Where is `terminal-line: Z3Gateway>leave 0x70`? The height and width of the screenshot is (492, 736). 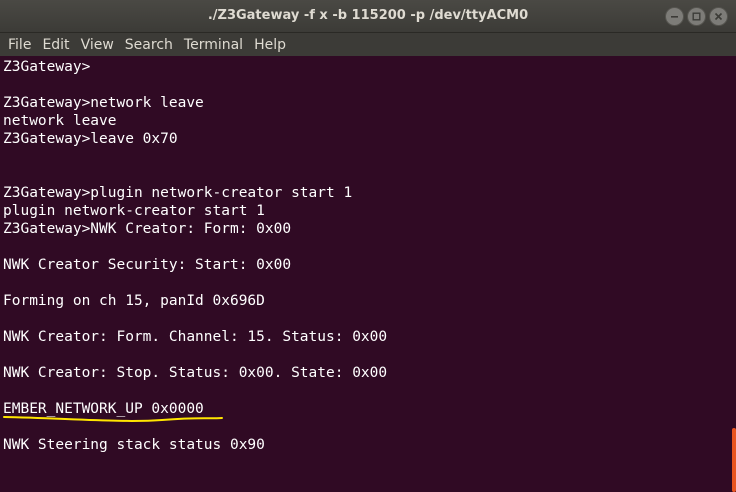
terminal-line: Z3Gateway>leave 0x70 is located at coordinates (90, 139).